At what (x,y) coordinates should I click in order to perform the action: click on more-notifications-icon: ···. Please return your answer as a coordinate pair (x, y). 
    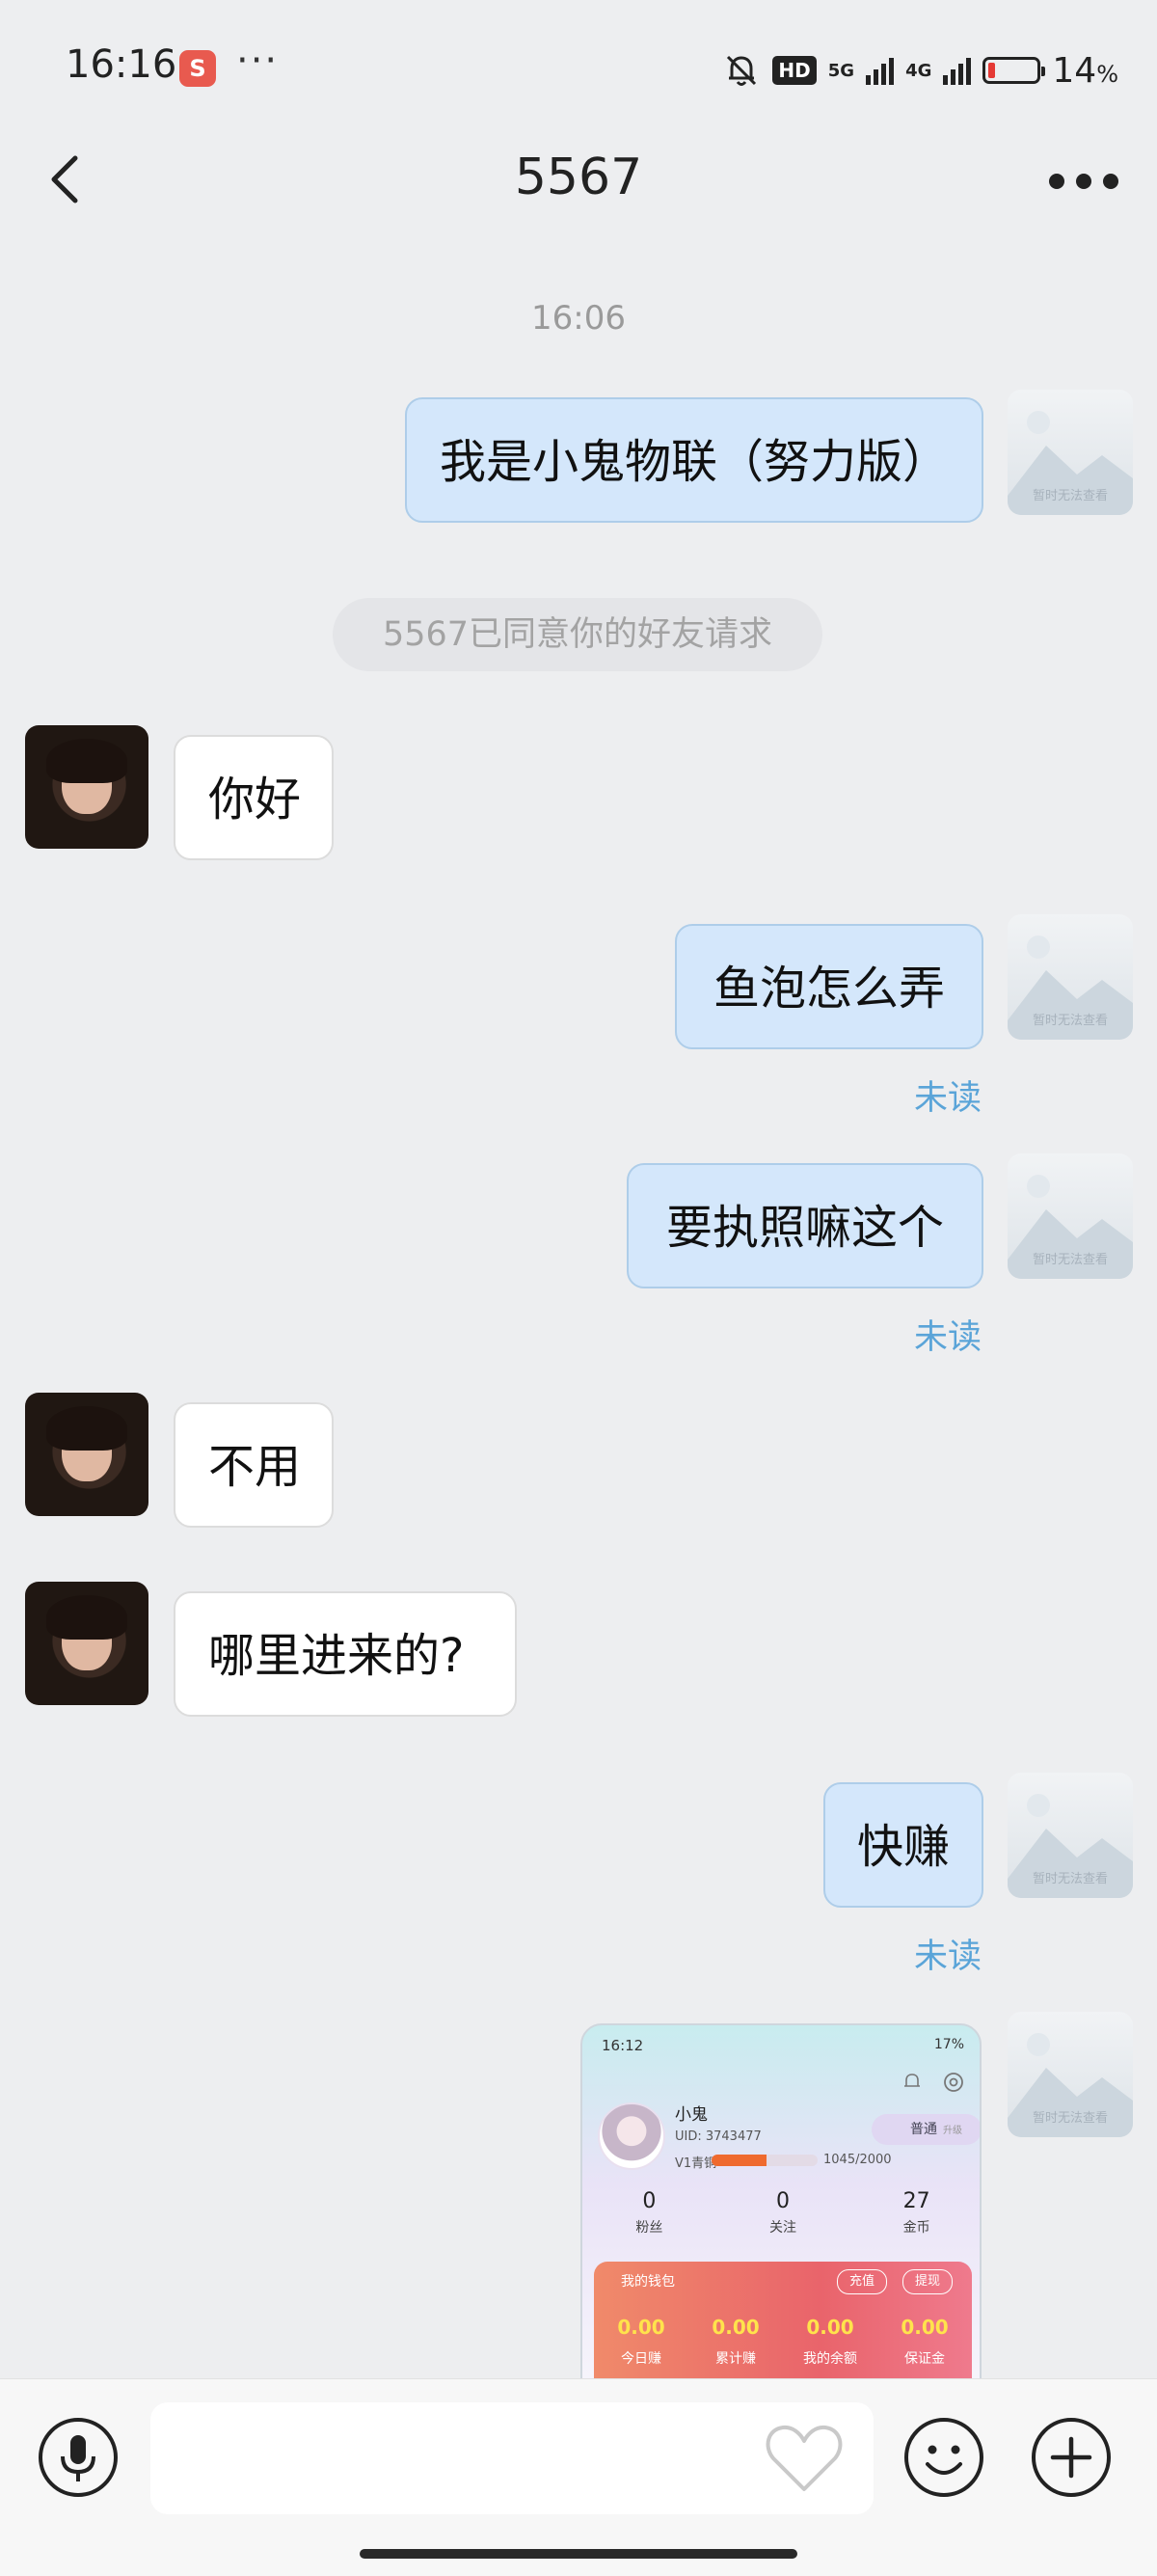
    Looking at the image, I should click on (258, 61).